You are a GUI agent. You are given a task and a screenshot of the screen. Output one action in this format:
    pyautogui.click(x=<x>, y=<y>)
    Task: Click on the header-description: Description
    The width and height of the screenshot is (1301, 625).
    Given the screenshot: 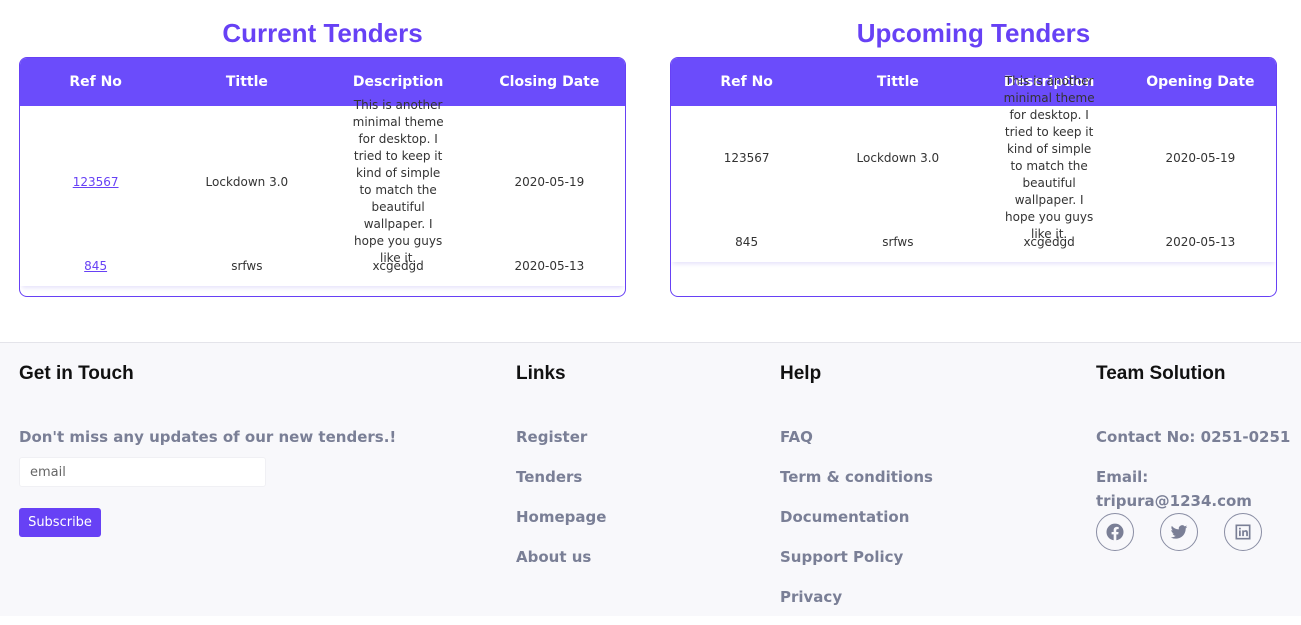 What is the action you would take?
    pyautogui.click(x=398, y=82)
    